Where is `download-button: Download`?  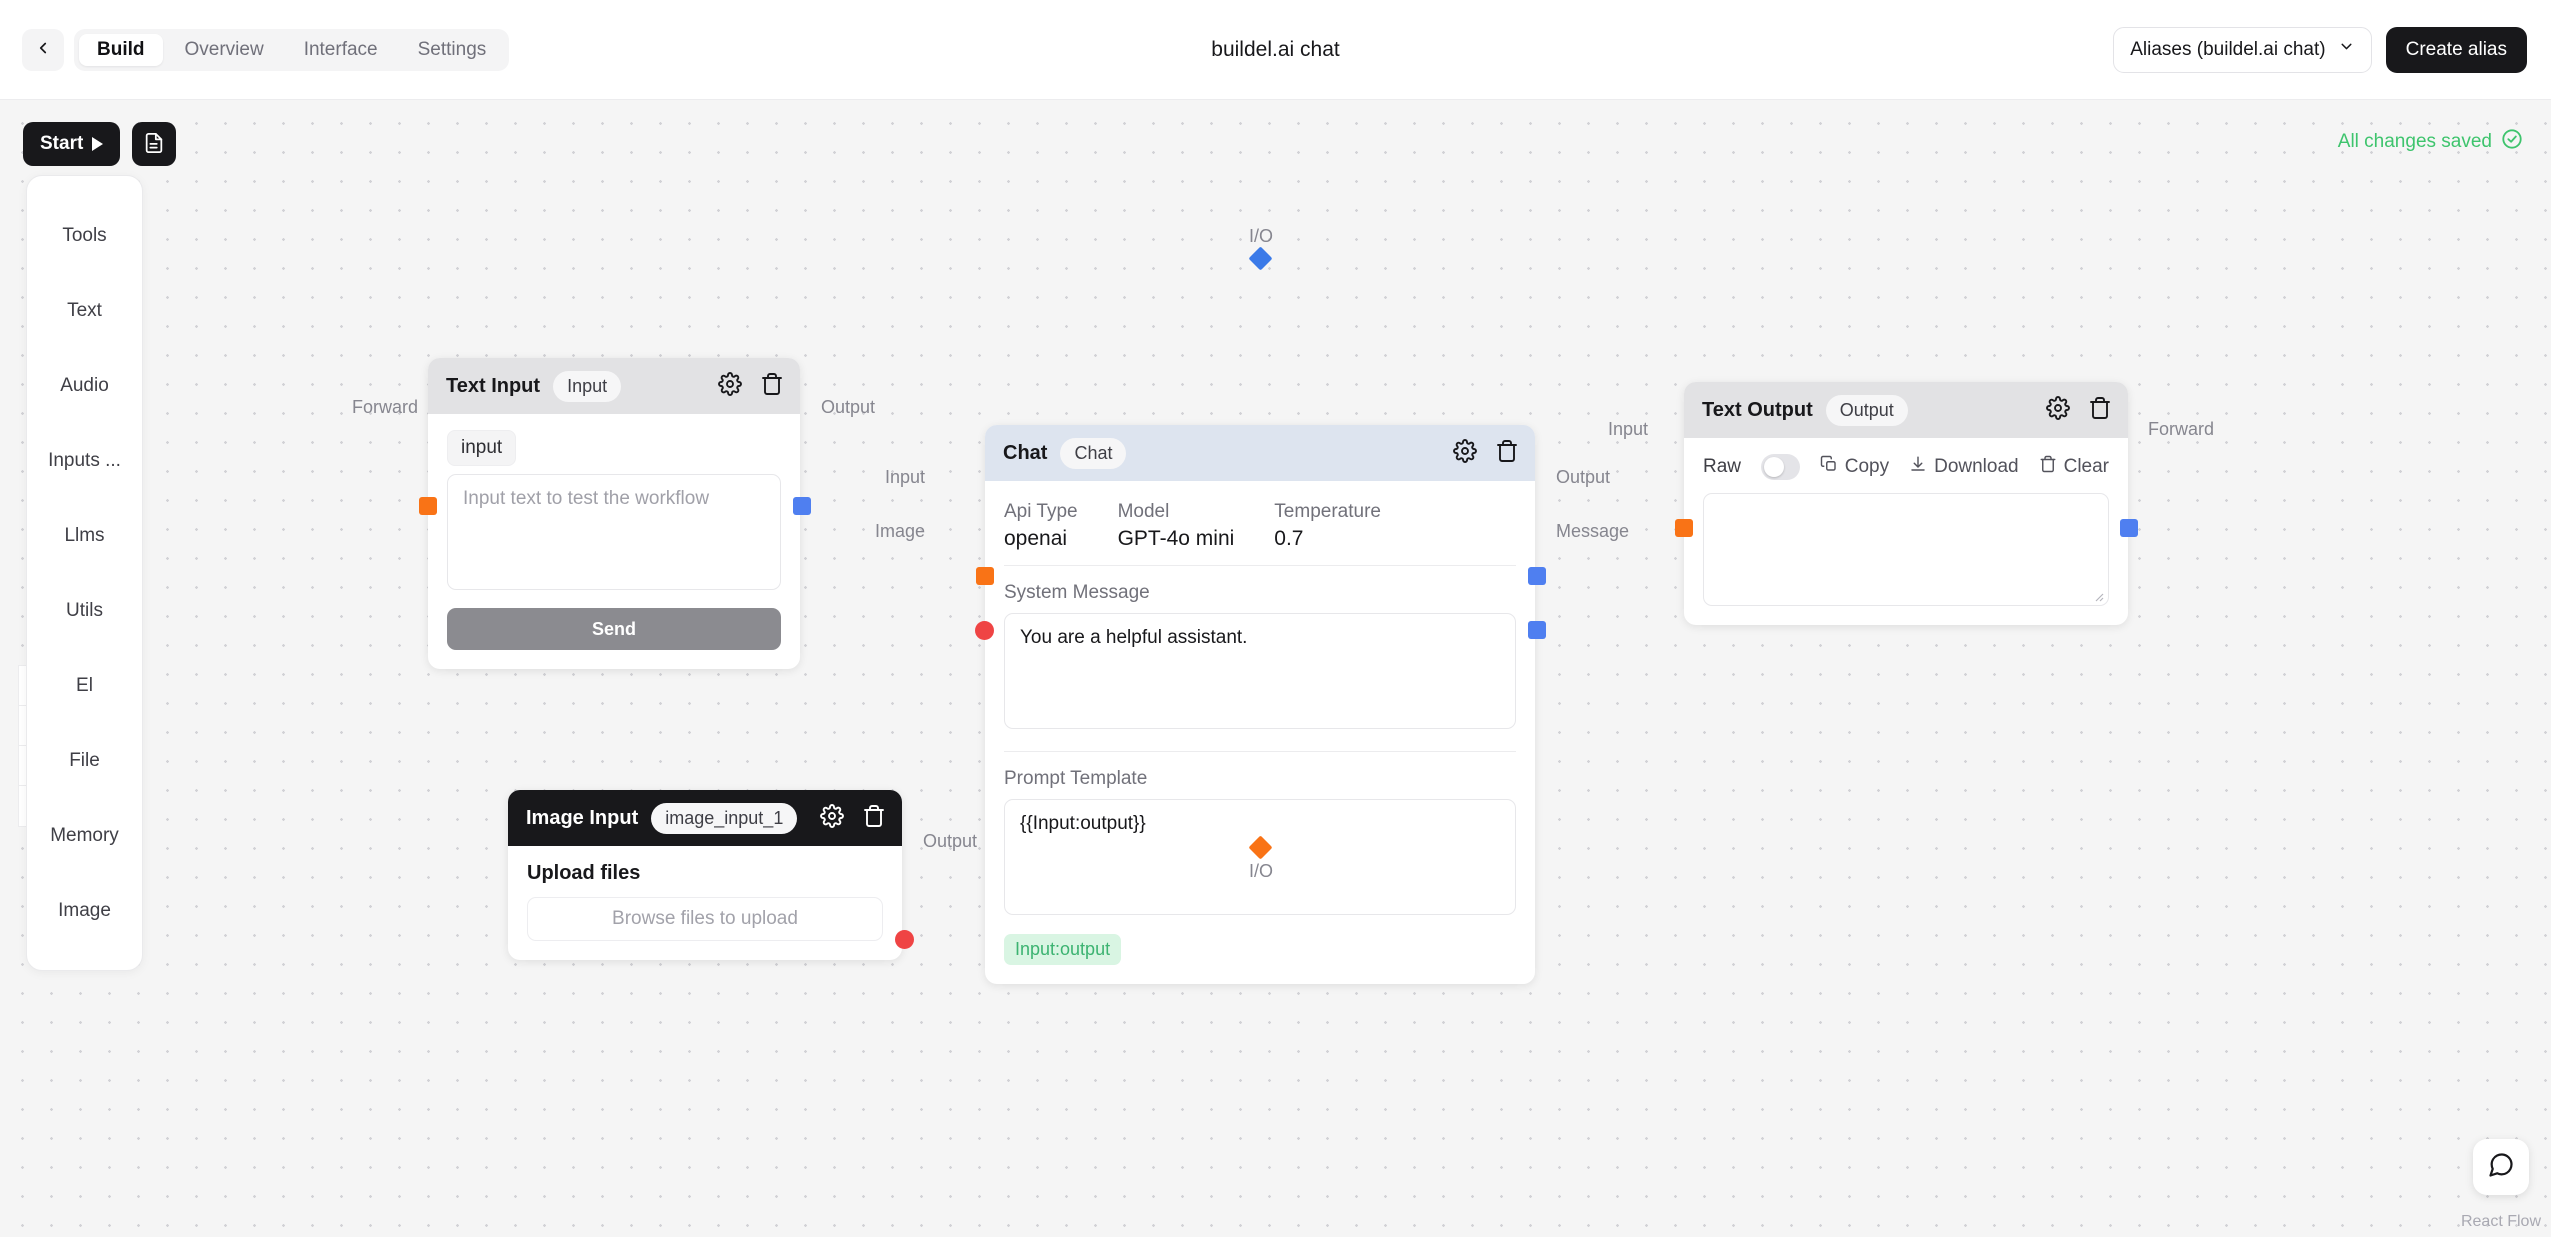 download-button: Download is located at coordinates (1964, 467).